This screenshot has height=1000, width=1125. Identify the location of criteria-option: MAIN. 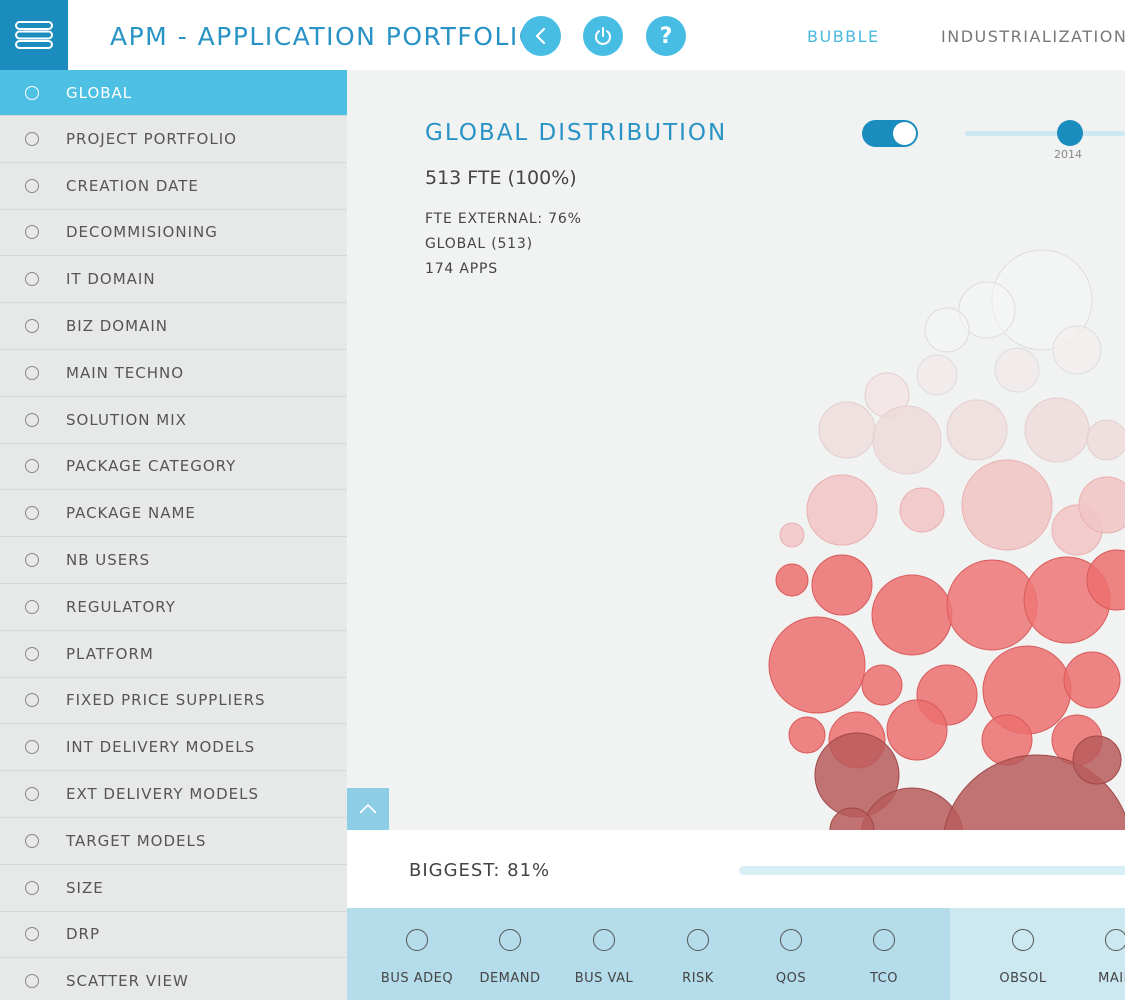
(1098, 954).